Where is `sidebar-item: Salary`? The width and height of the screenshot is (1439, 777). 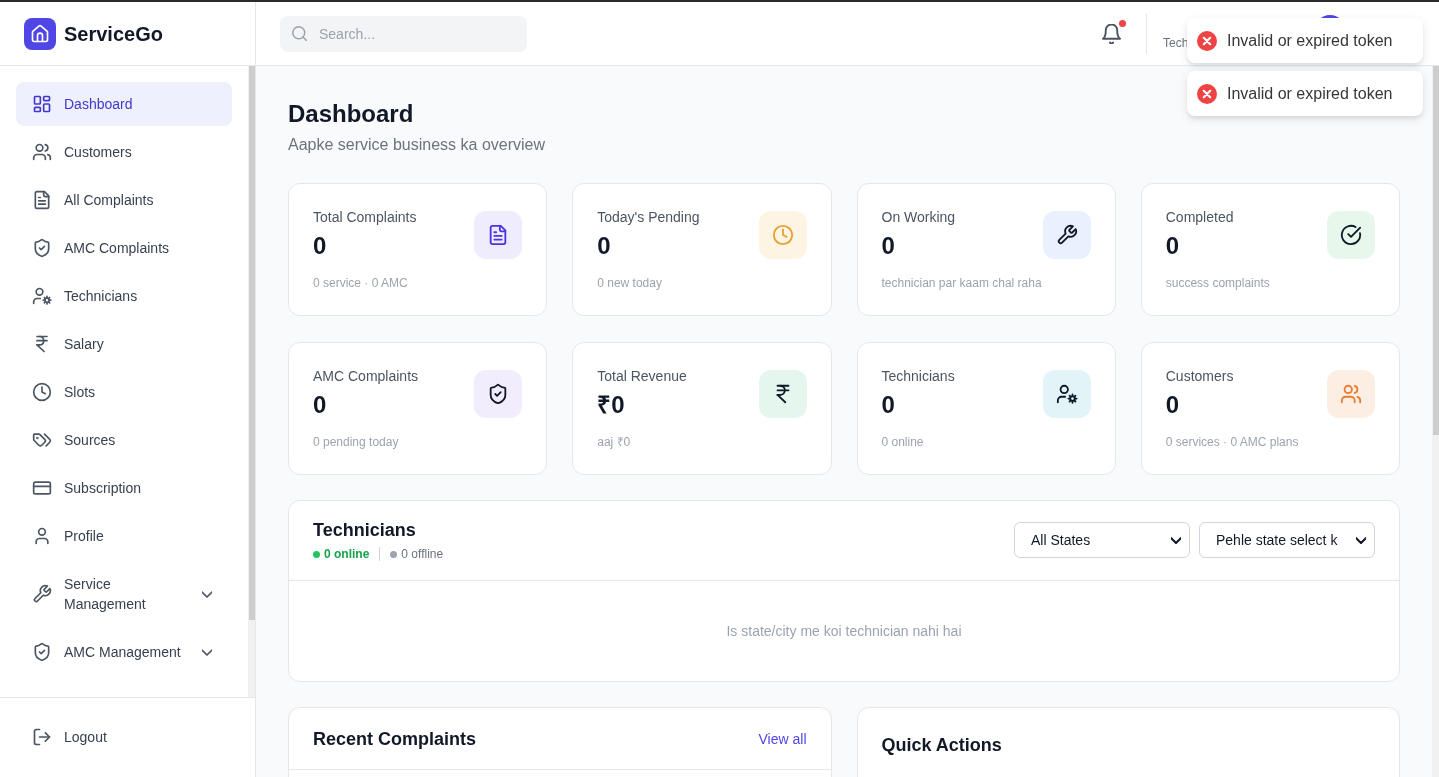 sidebar-item: Salary is located at coordinates (124, 344).